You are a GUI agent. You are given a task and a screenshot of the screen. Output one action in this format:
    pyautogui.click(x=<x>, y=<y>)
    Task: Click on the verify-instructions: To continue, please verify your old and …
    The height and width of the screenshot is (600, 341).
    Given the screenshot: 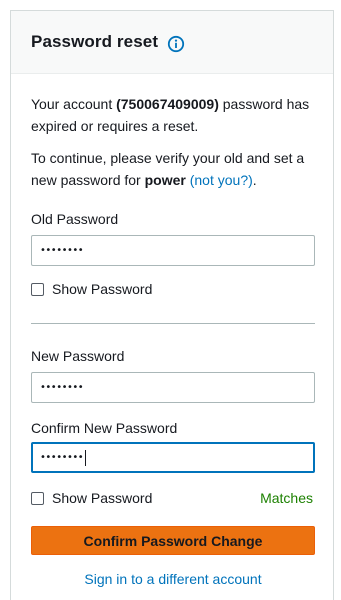 What is the action you would take?
    pyautogui.click(x=176, y=169)
    